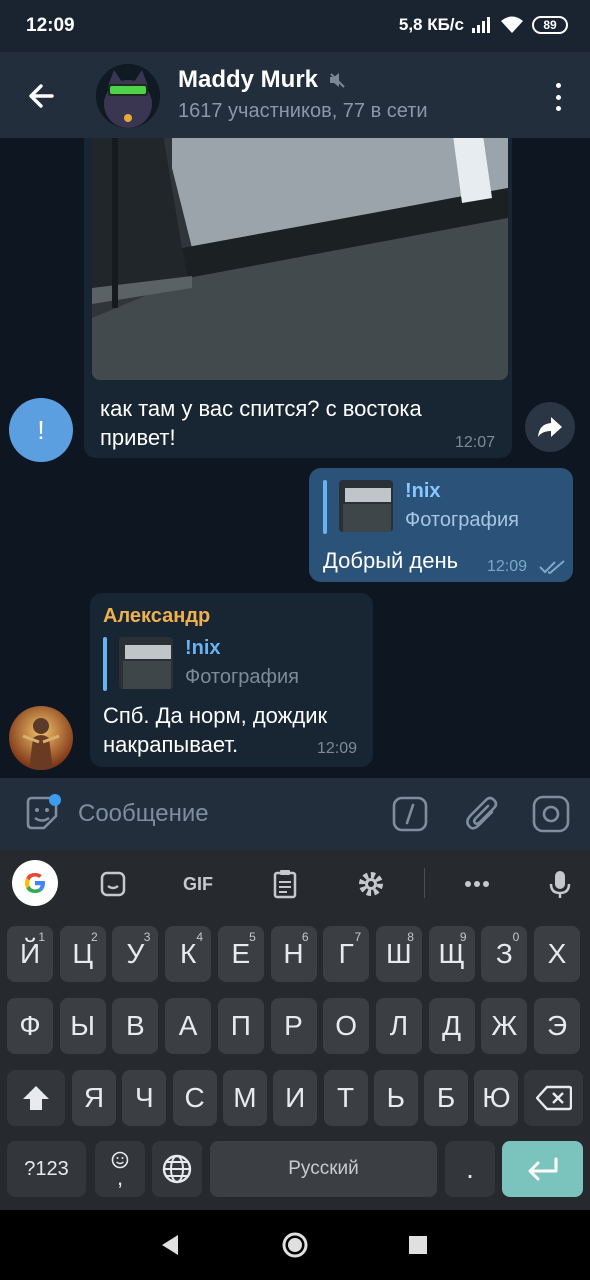  I want to click on sender-avatar: !, so click(41, 430).